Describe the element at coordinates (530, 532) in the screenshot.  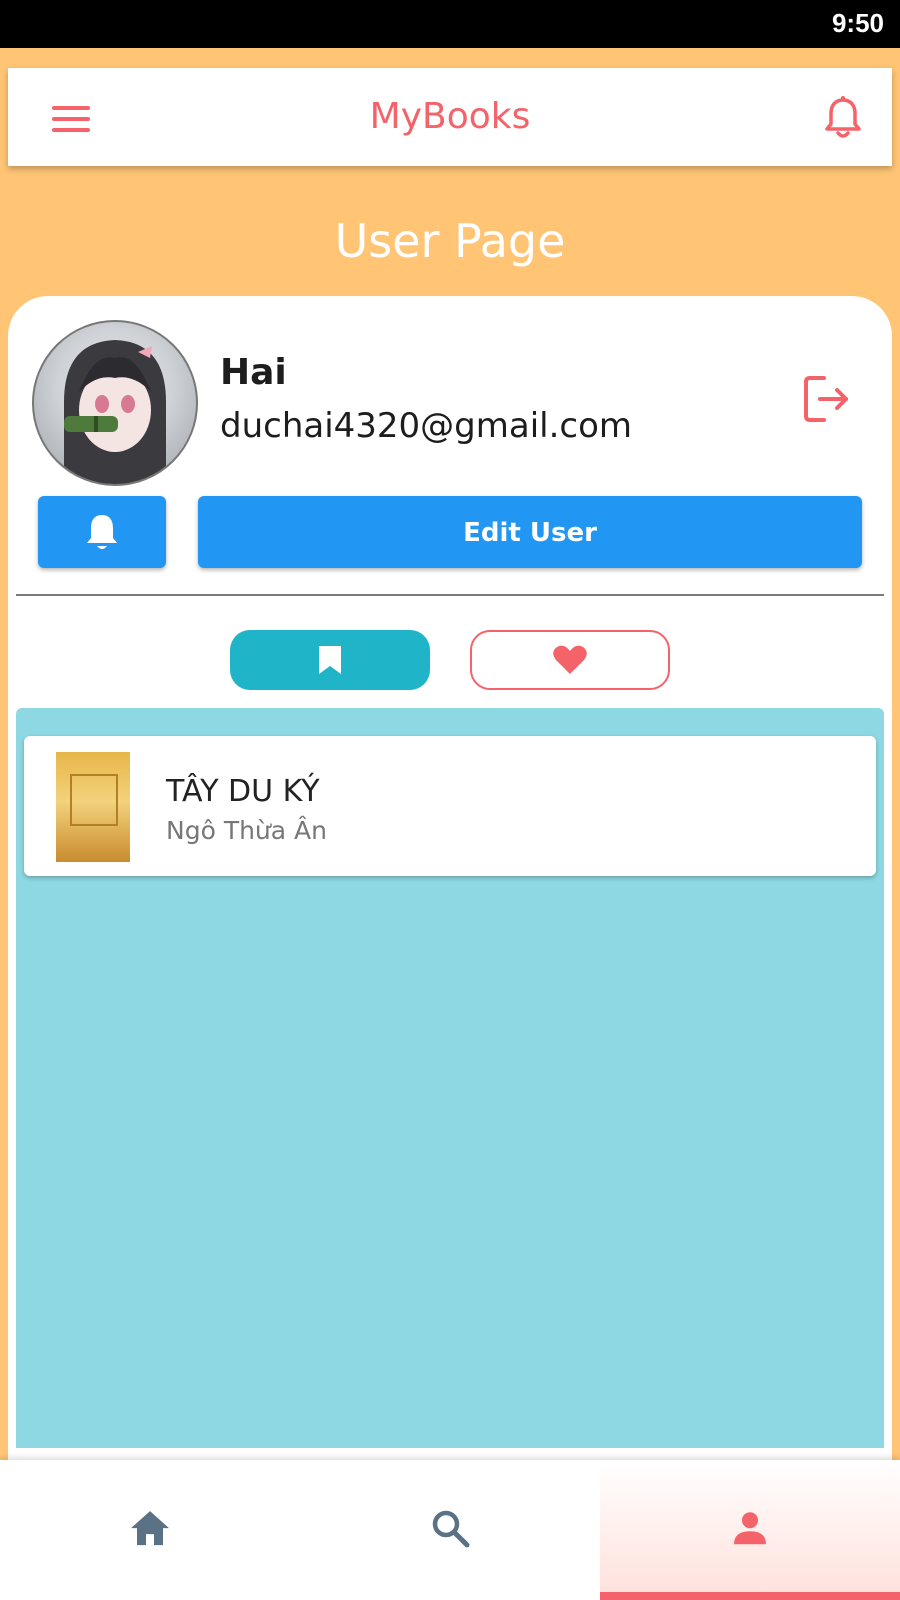
I see `edit-user-button: Edit User` at that location.